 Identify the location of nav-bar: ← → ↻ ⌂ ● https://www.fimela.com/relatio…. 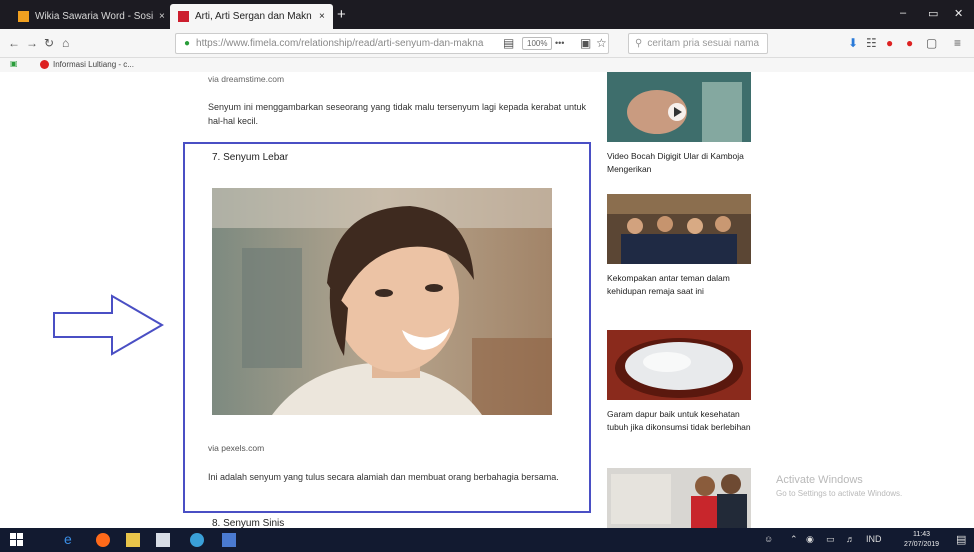
(487, 43).